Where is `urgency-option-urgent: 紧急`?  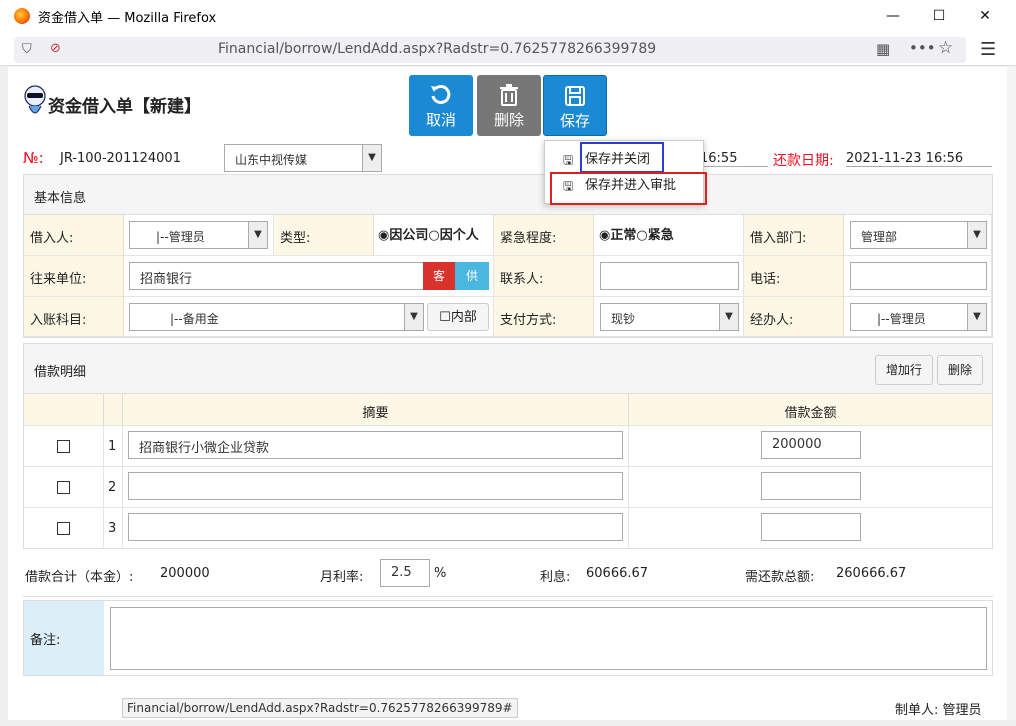 urgency-option-urgent: 紧急 is located at coordinates (661, 235).